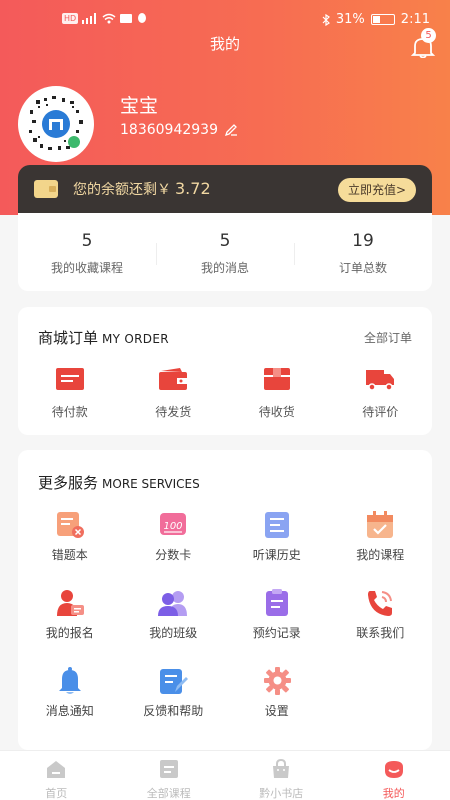  Describe the element at coordinates (69, 680) in the screenshot. I see `bell-icon` at that location.